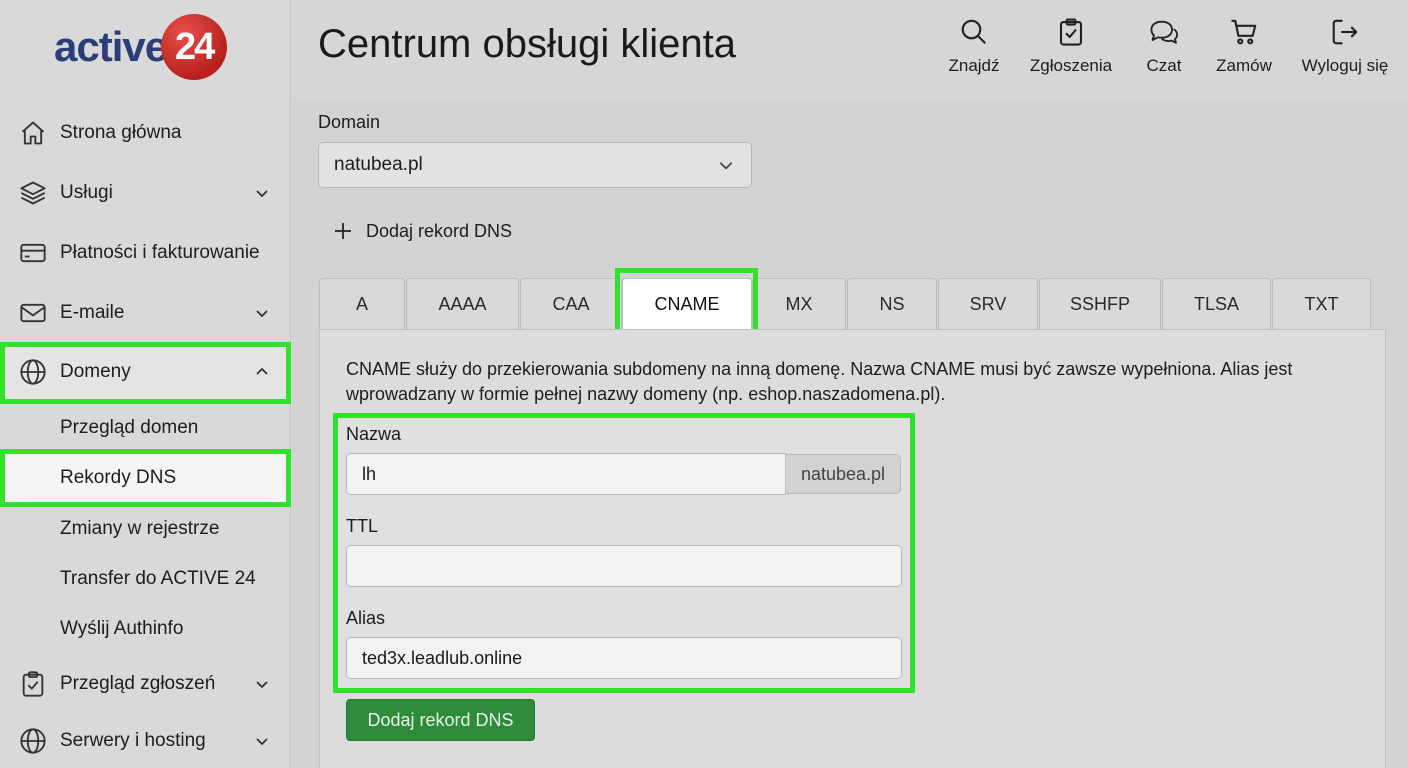 The image size is (1408, 768). What do you see at coordinates (535, 165) in the screenshot?
I see `domain-select: natubea.pl` at bounding box center [535, 165].